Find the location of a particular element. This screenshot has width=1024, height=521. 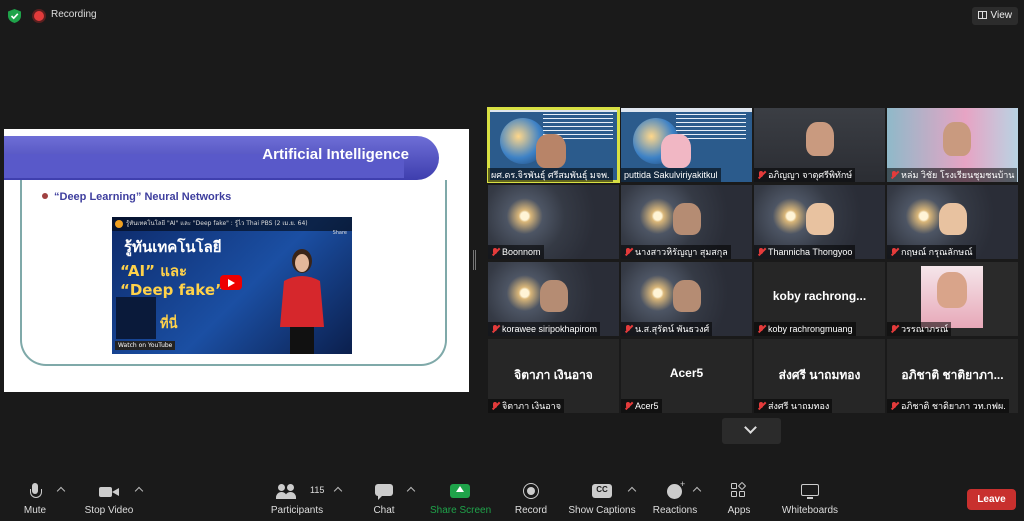

participant-tile: วรรณาภรณ์ is located at coordinates (952, 299).